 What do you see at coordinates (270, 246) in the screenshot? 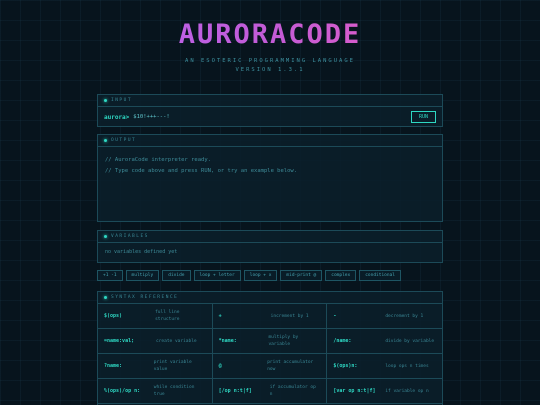
I see `variables-panel: VARIABLES no variables defined yet` at bounding box center [270, 246].